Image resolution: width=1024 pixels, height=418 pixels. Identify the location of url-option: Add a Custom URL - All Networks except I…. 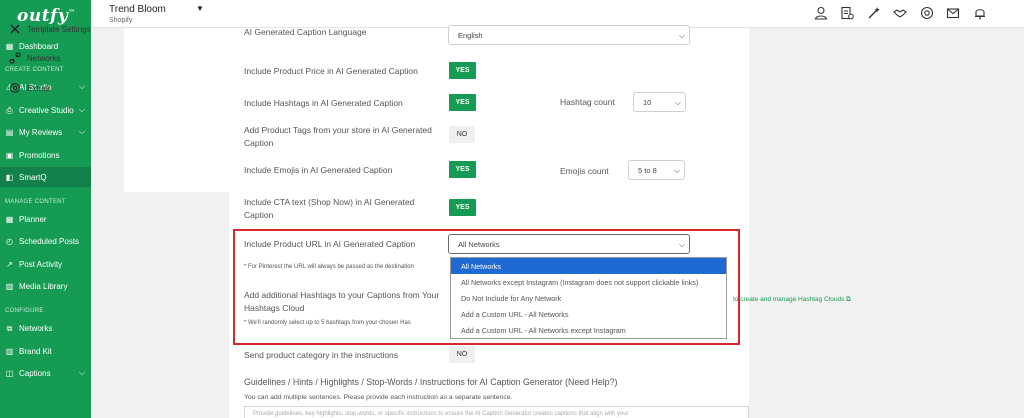
(588, 331).